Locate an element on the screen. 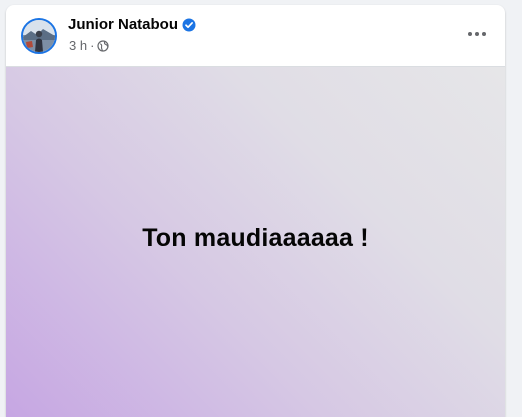 The height and width of the screenshot is (417, 522). post-timestamp: 3 h is located at coordinates (78, 45).